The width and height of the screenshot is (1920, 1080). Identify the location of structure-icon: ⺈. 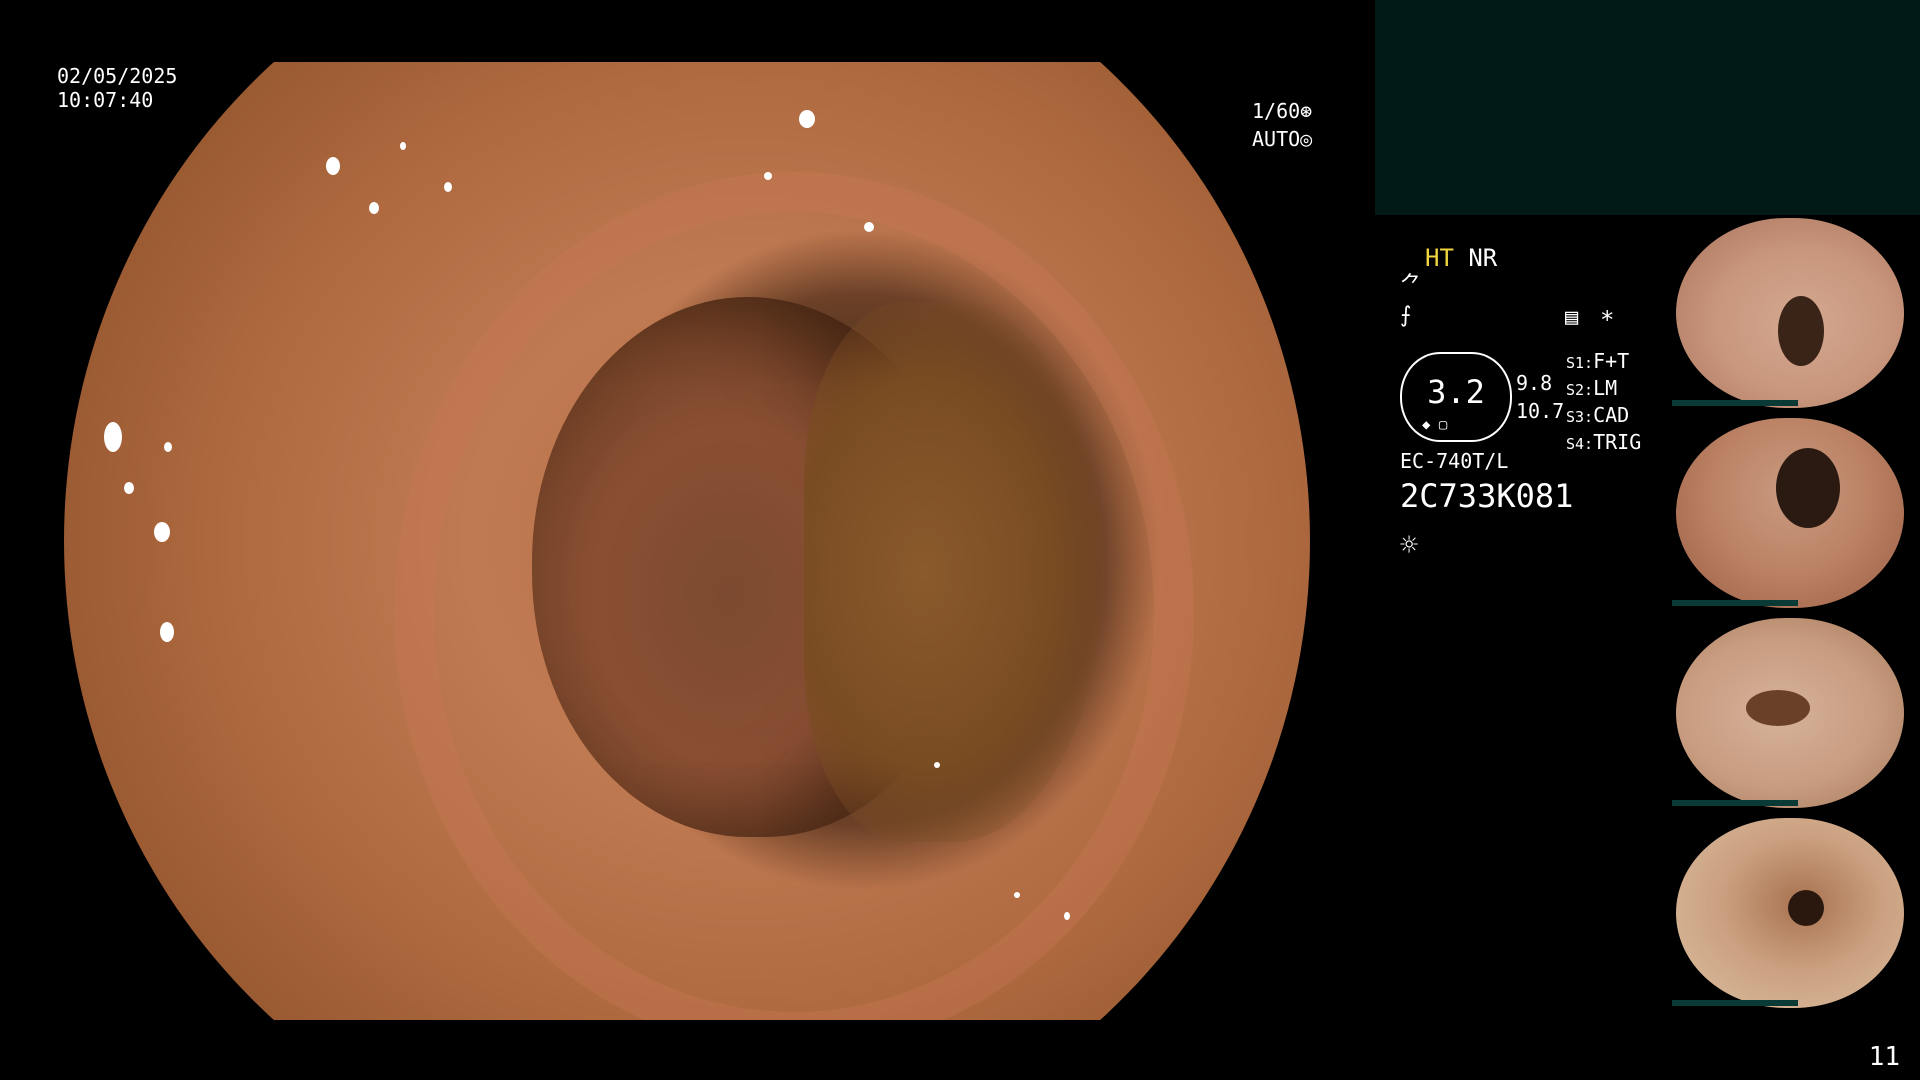
(1411, 285).